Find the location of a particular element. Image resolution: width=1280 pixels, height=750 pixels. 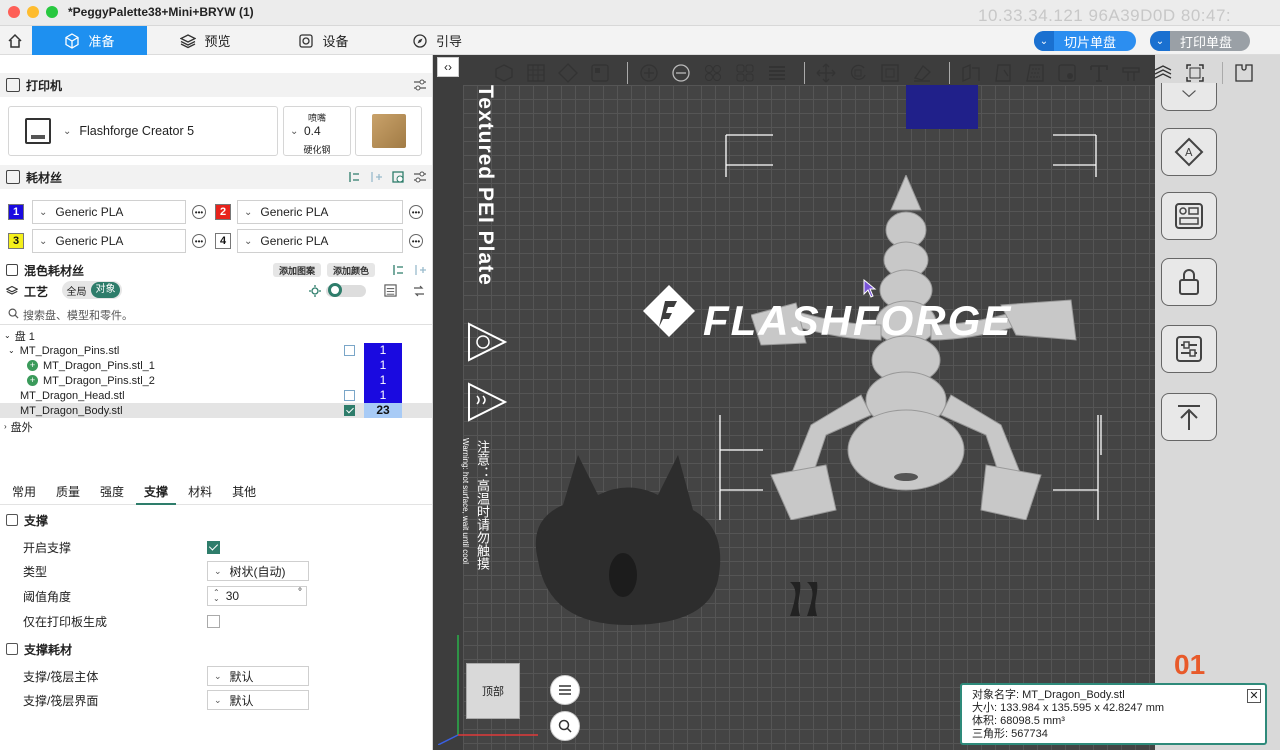

support-type-select: ⌄ 树状(自动) is located at coordinates (258, 571).